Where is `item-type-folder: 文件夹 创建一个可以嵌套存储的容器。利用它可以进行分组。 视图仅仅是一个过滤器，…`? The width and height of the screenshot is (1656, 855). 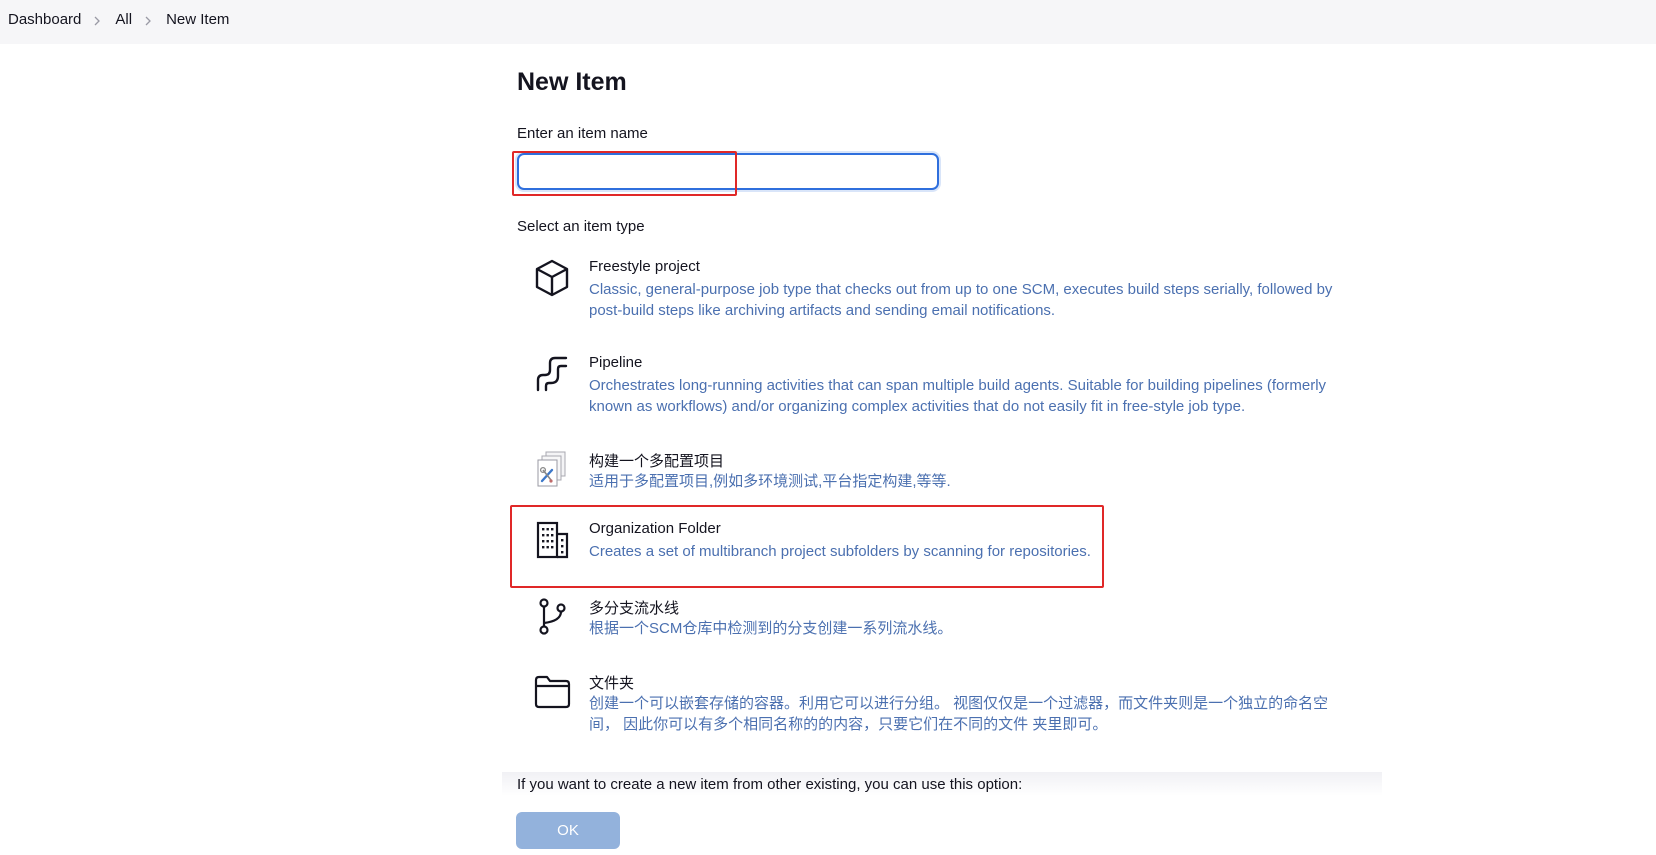
item-type-folder: 文件夹 创建一个可以嵌套存储的容器。利用它可以进行分组。 视图仅仅是一个过滤器，… is located at coordinates (932, 705).